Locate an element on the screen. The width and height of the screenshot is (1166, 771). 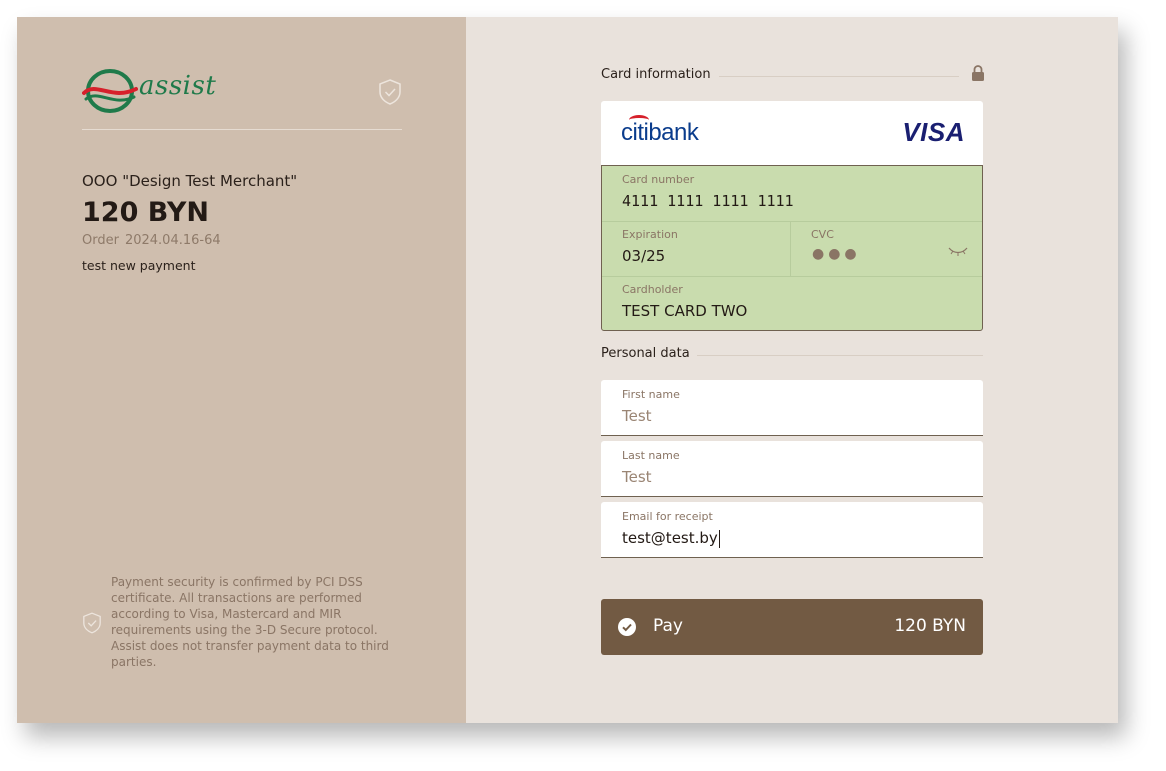
card-brand-header: citibank VISA is located at coordinates (792, 133).